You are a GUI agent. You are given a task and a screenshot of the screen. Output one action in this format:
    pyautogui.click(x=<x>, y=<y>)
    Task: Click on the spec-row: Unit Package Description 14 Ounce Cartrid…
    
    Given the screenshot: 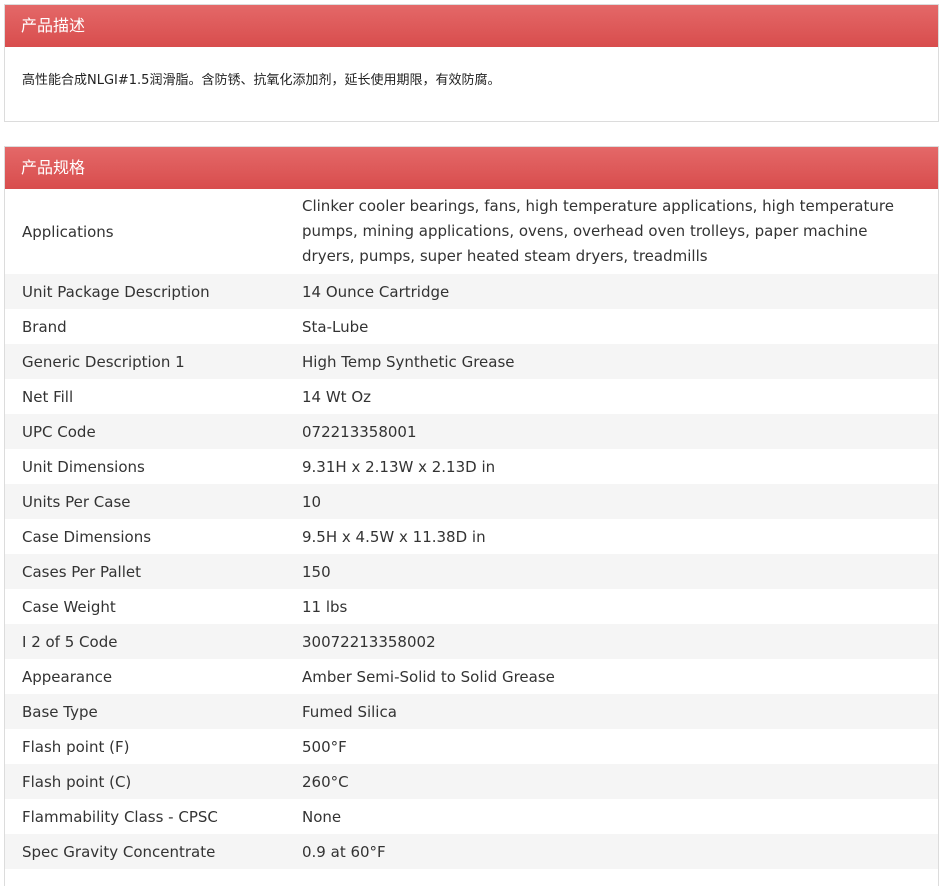 What is the action you would take?
    pyautogui.click(x=471, y=291)
    